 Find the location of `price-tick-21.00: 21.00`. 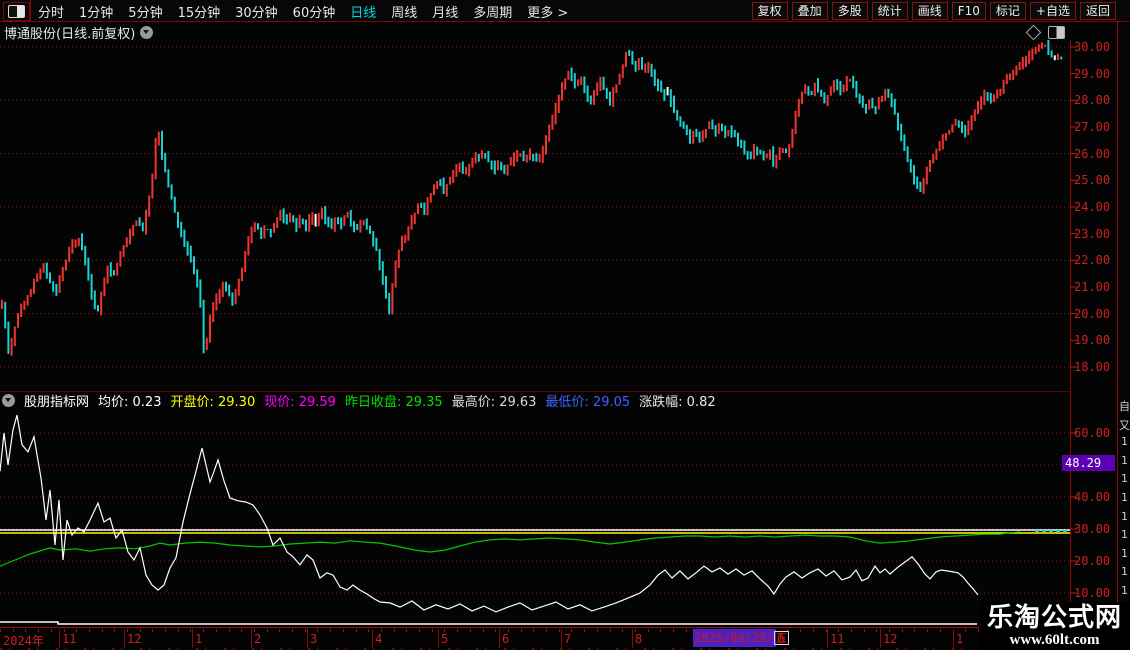

price-tick-21.00: 21.00 is located at coordinates (1092, 287).